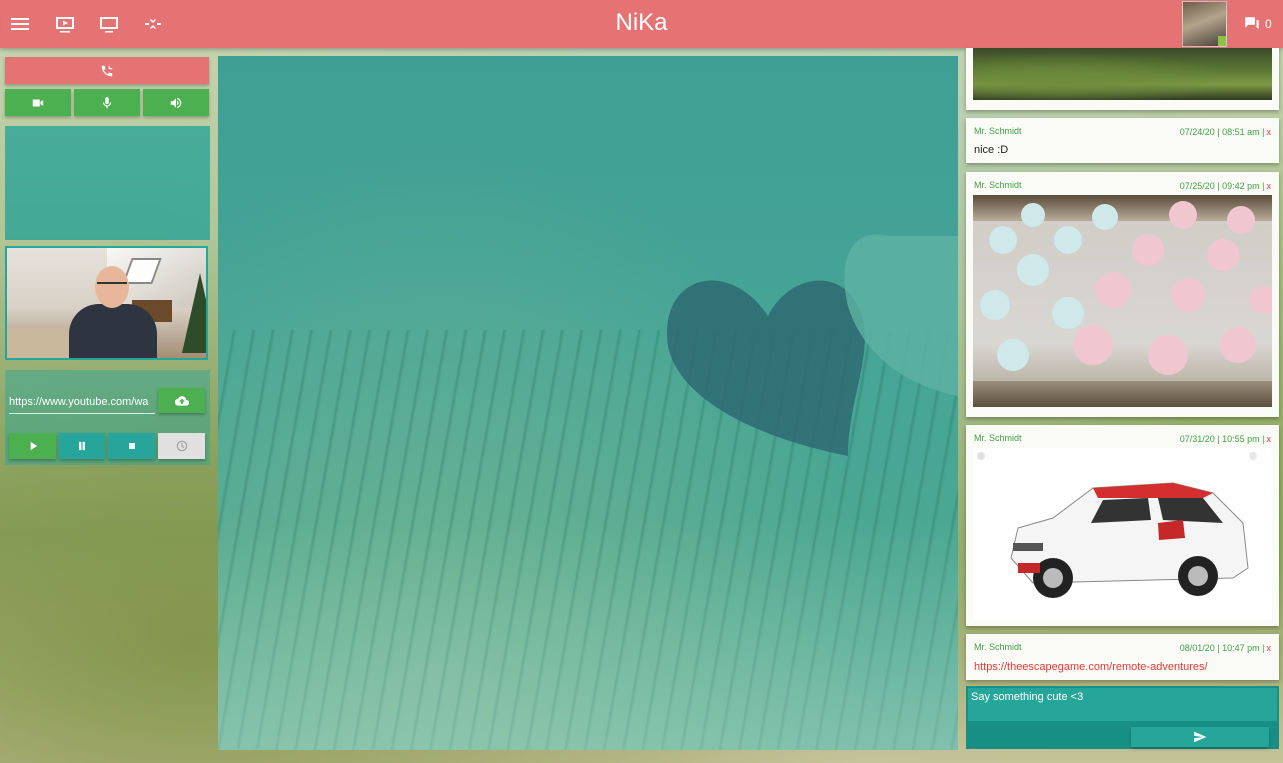 The width and height of the screenshot is (1283, 763). Describe the element at coordinates (1252, 23) in the screenshot. I see `chat-icon` at that location.